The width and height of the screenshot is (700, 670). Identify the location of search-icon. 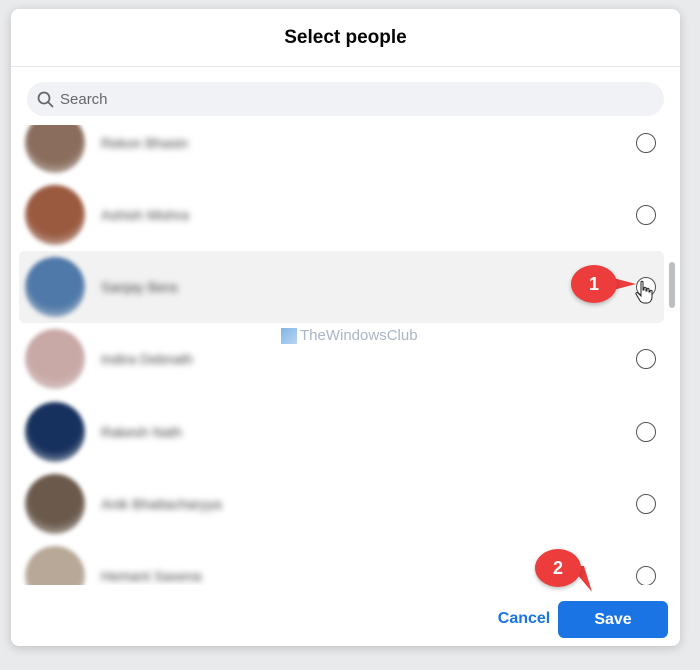
(45, 99).